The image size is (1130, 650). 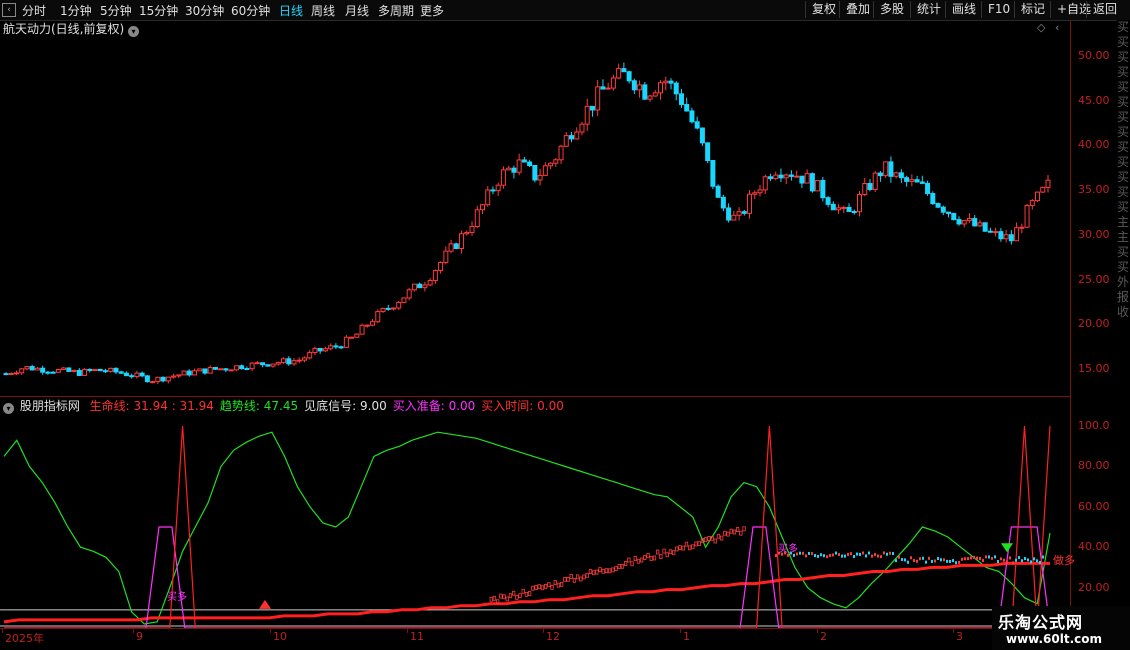 What do you see at coordinates (998, 9) in the screenshot?
I see `toolbar-button-5: F10` at bounding box center [998, 9].